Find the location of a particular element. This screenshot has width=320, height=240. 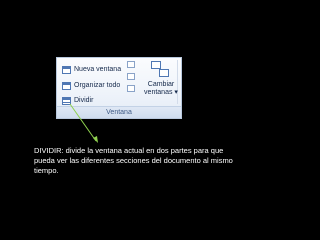

pointer-arrow is located at coordinates (83, 123).